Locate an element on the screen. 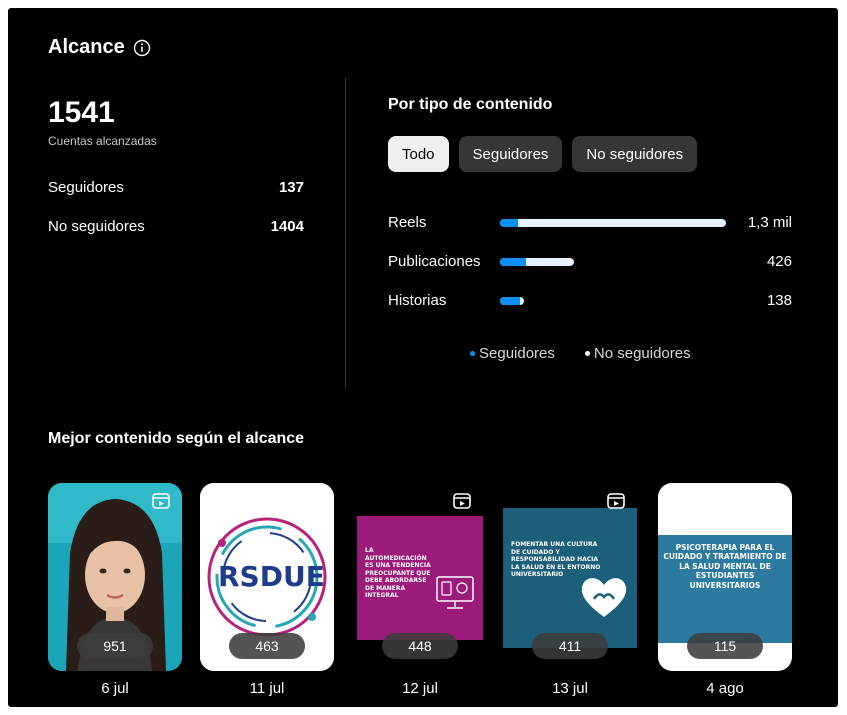 The width and height of the screenshot is (847, 715). legend-label: Seguidores is located at coordinates (517, 353).